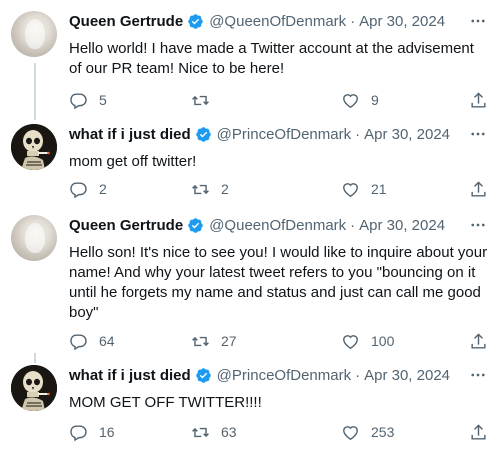  Describe the element at coordinates (229, 341) in the screenshot. I see `retweet-count: 27` at that location.